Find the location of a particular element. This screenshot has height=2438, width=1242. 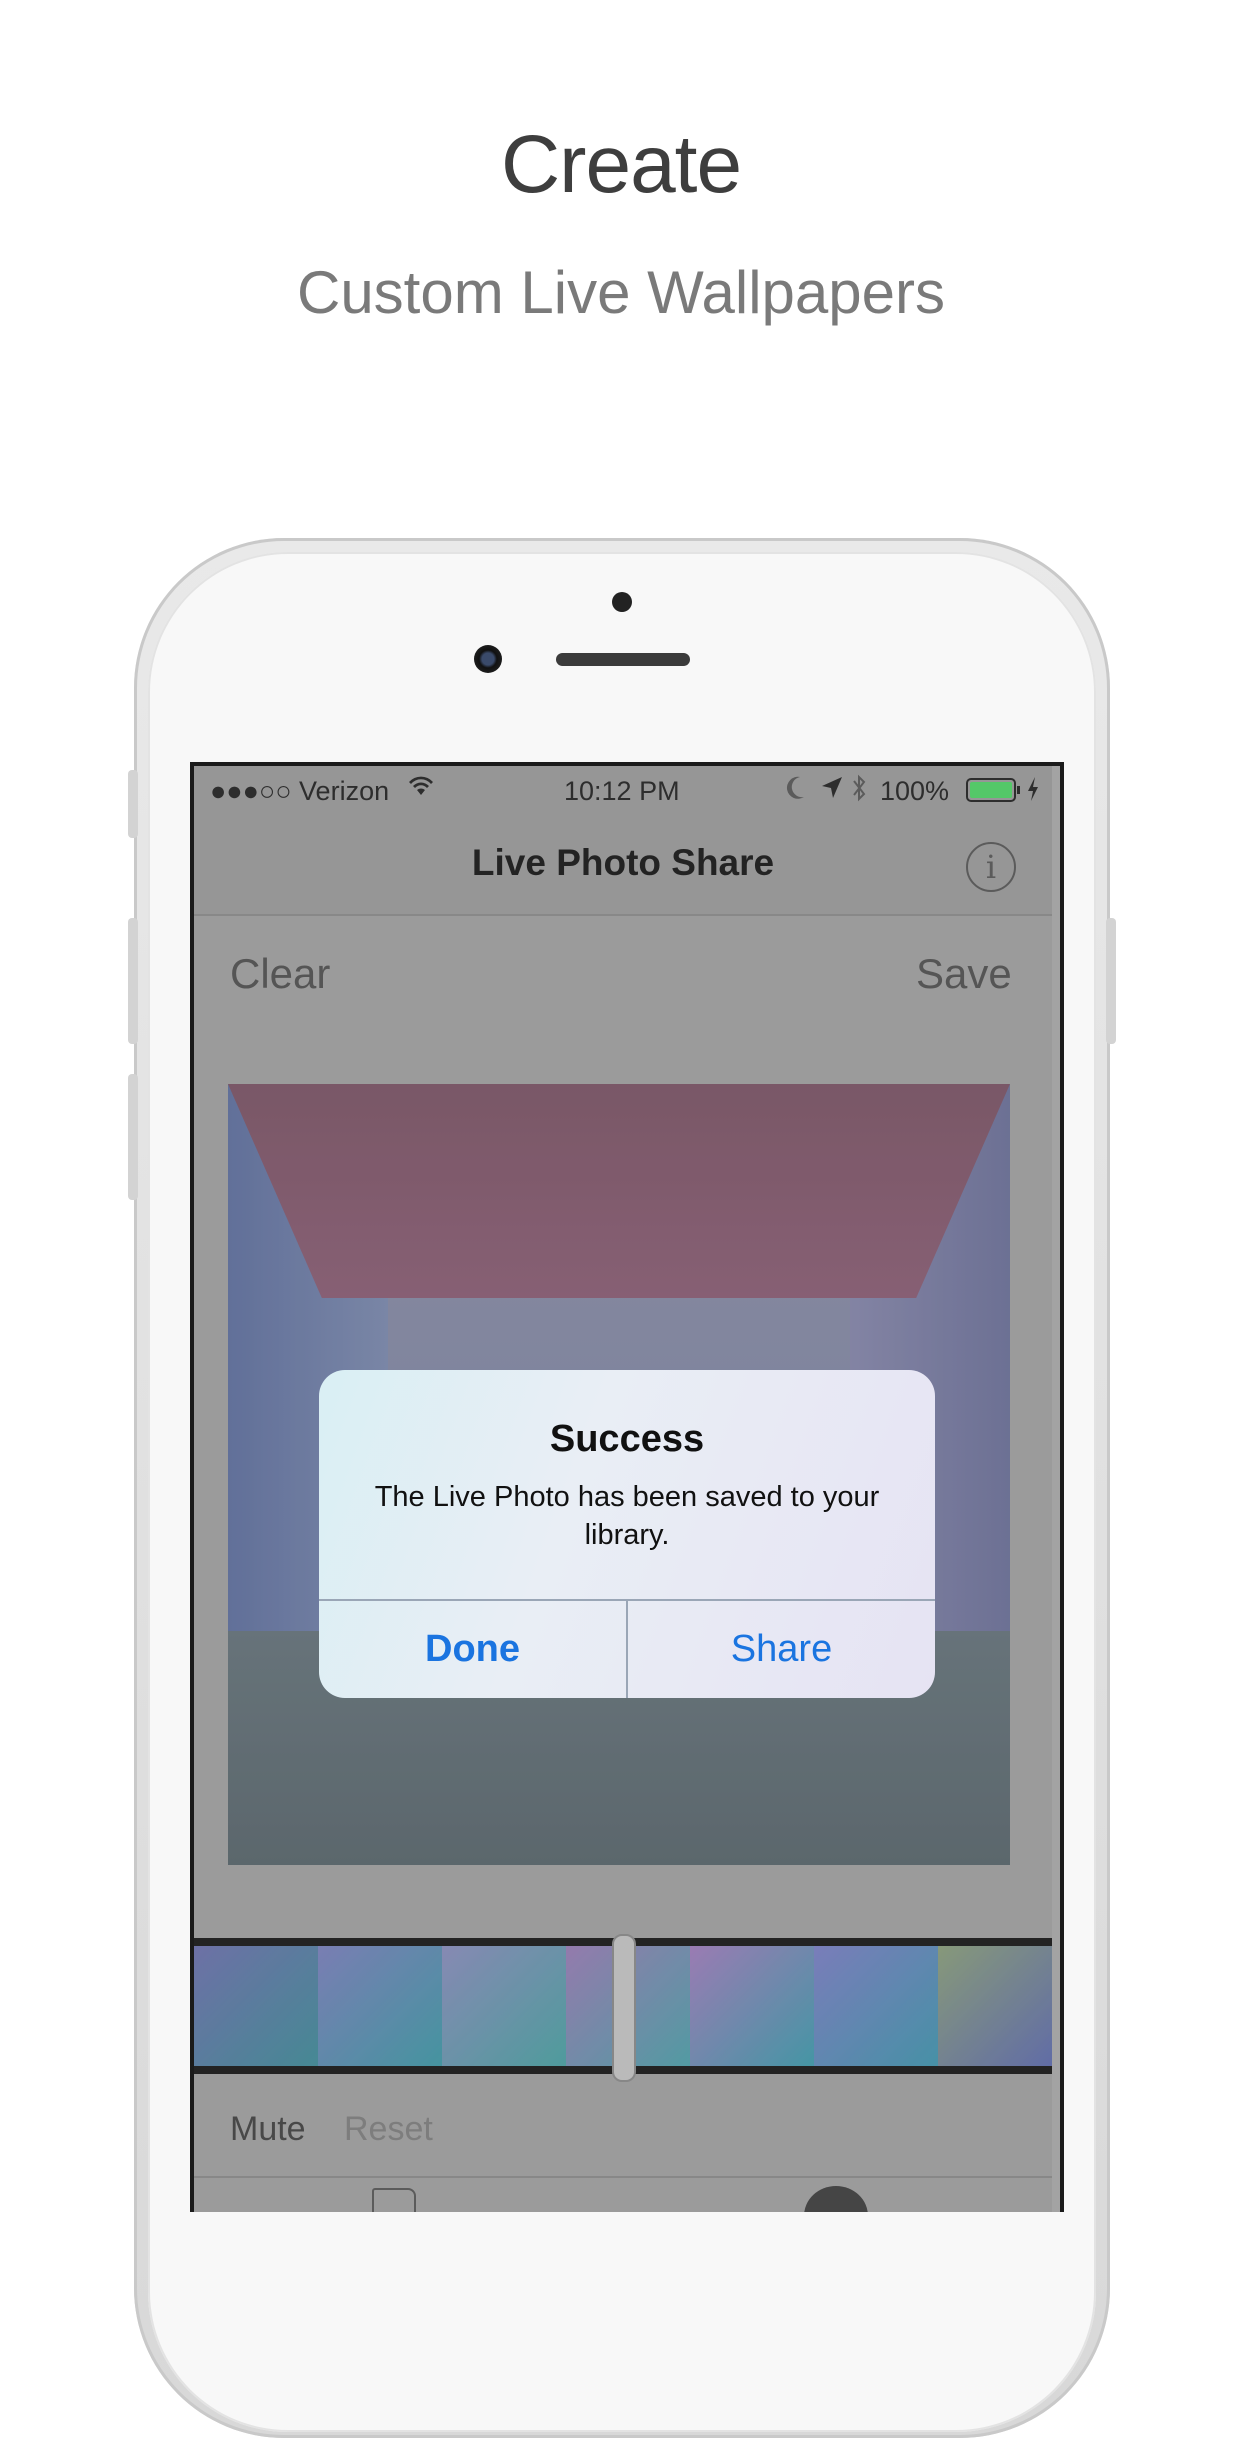

earpiece-speaker is located at coordinates (623, 659).